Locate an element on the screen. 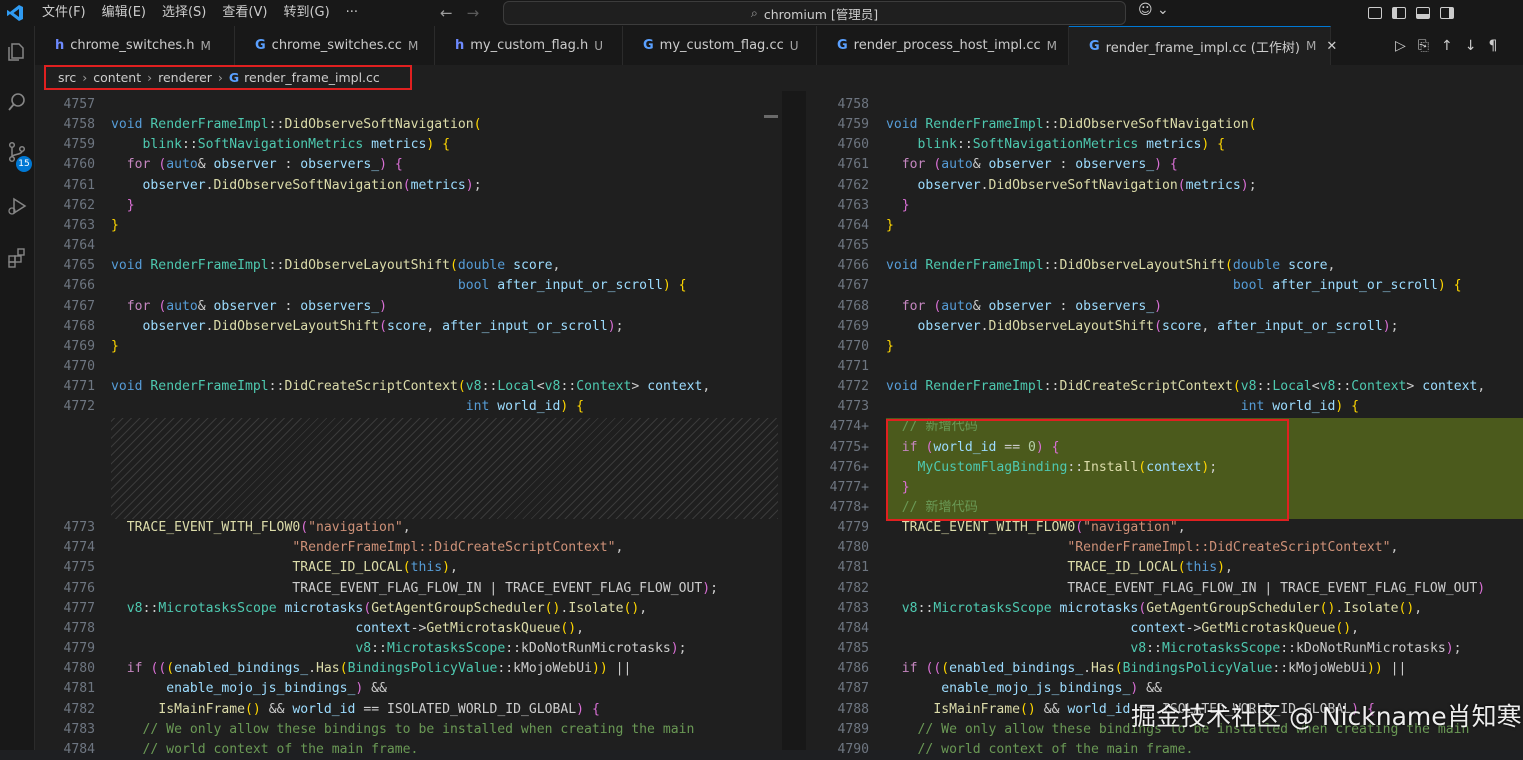  line-number: 4757 is located at coordinates (79, 104).